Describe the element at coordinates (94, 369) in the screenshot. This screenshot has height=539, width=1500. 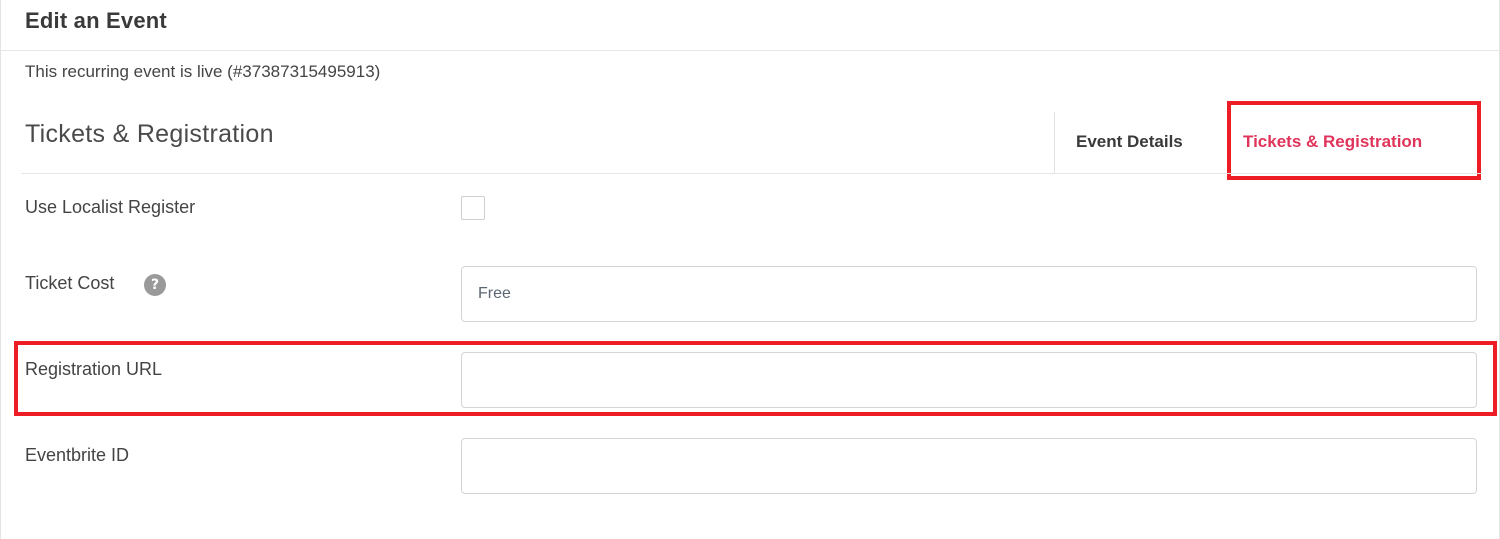
I see `registration-url-label: Registration URL` at that location.